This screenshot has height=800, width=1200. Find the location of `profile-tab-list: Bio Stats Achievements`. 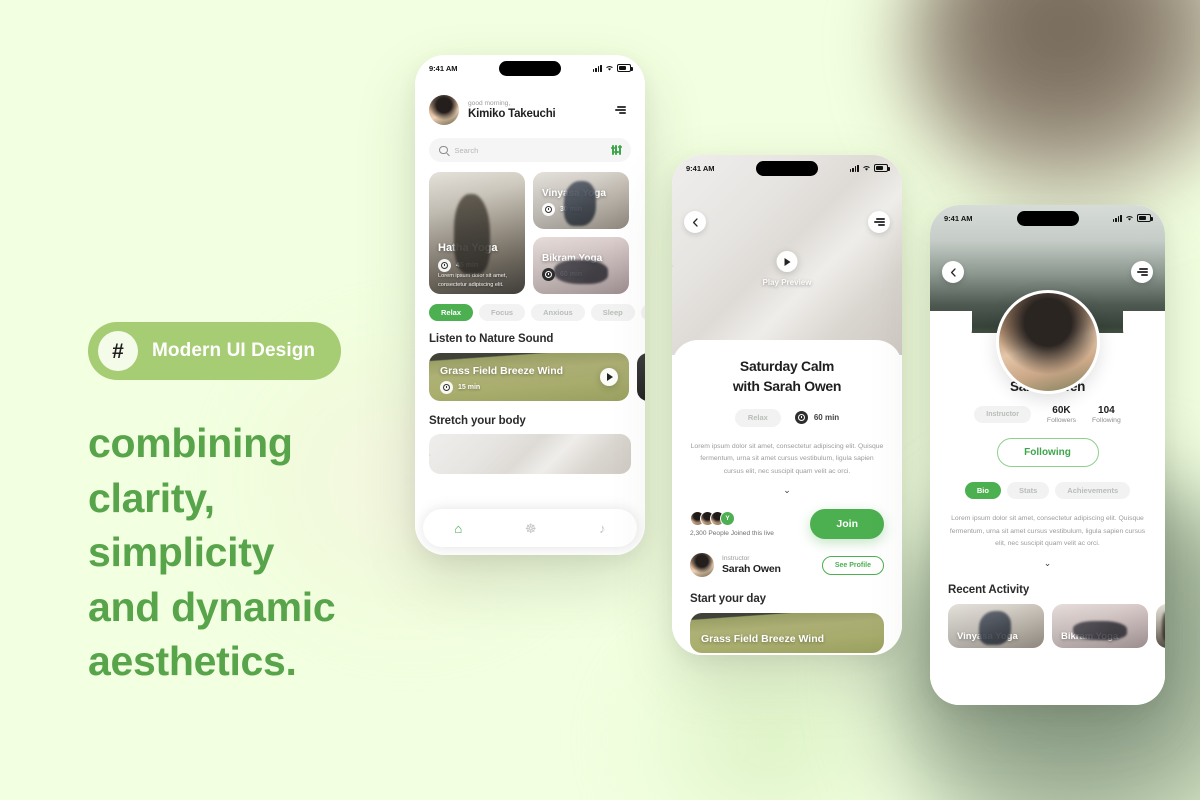

profile-tab-list: Bio Stats Achievements is located at coordinates (1047, 490).